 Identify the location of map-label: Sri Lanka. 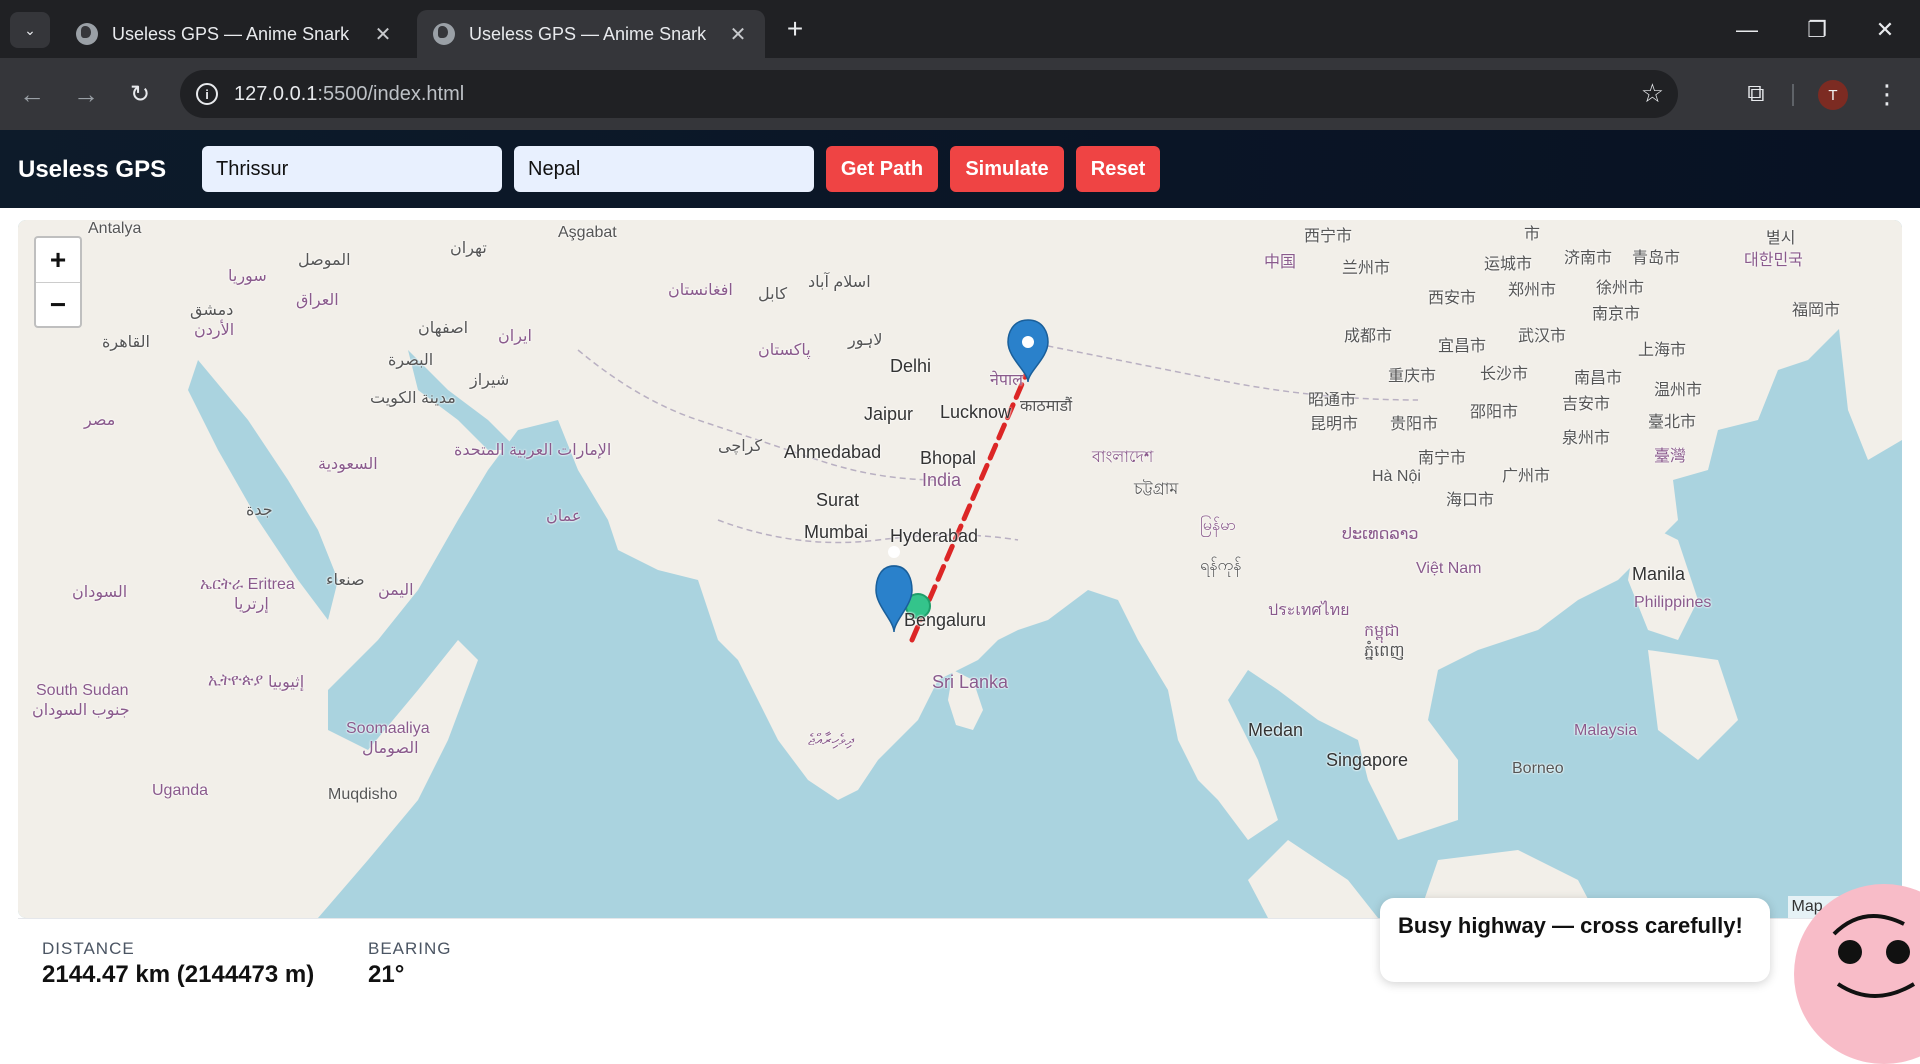
(970, 682).